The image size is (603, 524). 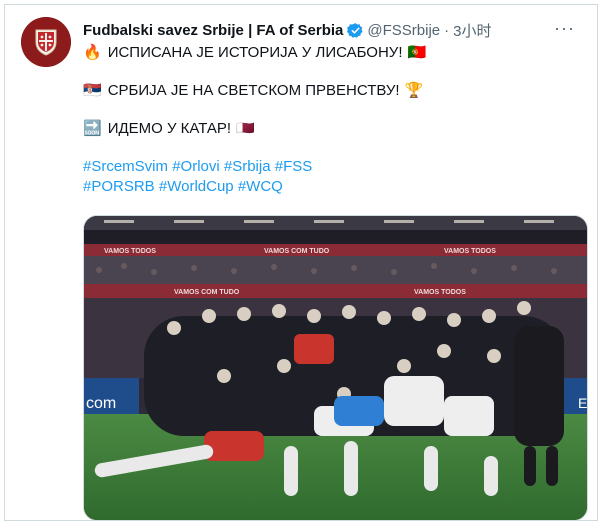 What do you see at coordinates (335, 187) in the screenshot?
I see `hashtags-line-2: #PORSRB #WorldCup #WCQ` at bounding box center [335, 187].